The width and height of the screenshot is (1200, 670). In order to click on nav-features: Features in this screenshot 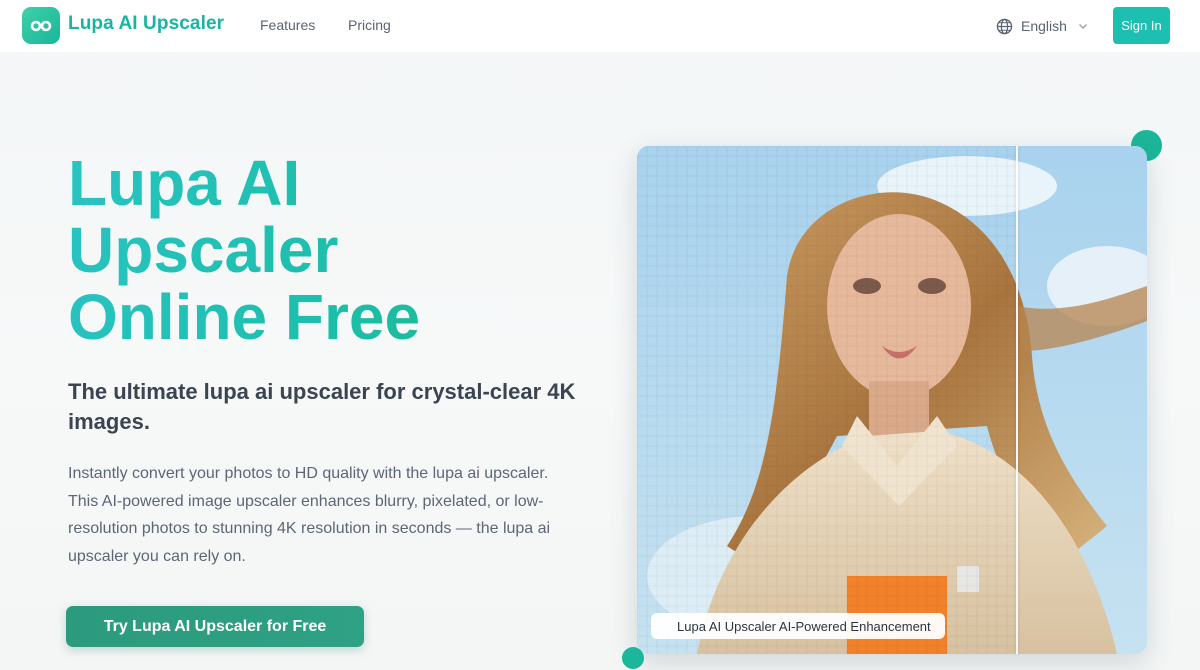, I will do `click(287, 25)`.